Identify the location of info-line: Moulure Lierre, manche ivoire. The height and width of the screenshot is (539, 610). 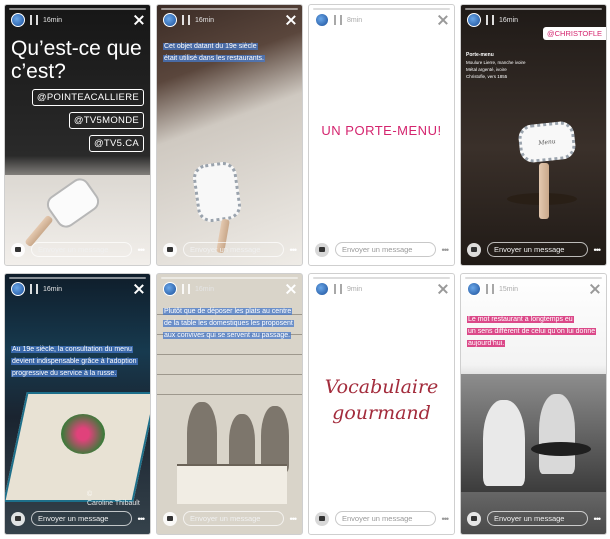
(496, 62).